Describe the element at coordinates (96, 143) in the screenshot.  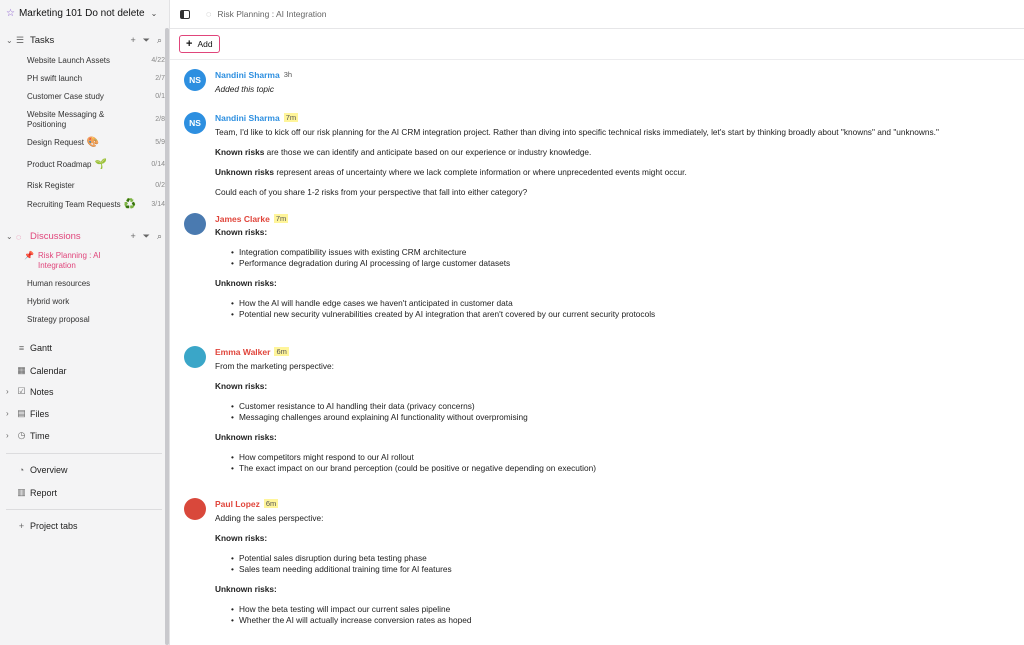
I see `sidebar-item-task-list: Design Request 🎨 5/9` at that location.